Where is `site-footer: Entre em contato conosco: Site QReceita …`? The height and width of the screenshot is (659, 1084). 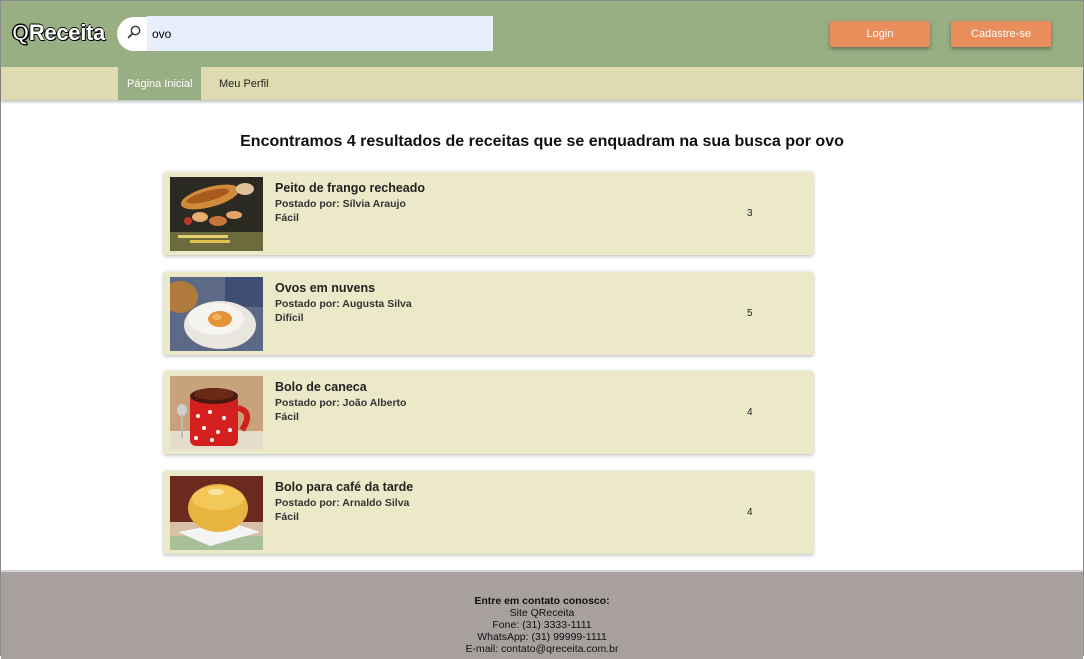 site-footer: Entre em contato conosco: Site QReceita … is located at coordinates (542, 614).